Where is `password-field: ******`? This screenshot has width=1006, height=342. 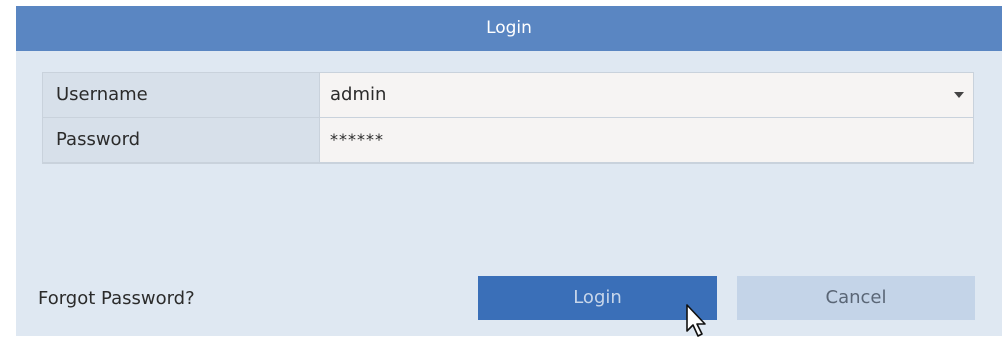 password-field: ****** is located at coordinates (646, 140).